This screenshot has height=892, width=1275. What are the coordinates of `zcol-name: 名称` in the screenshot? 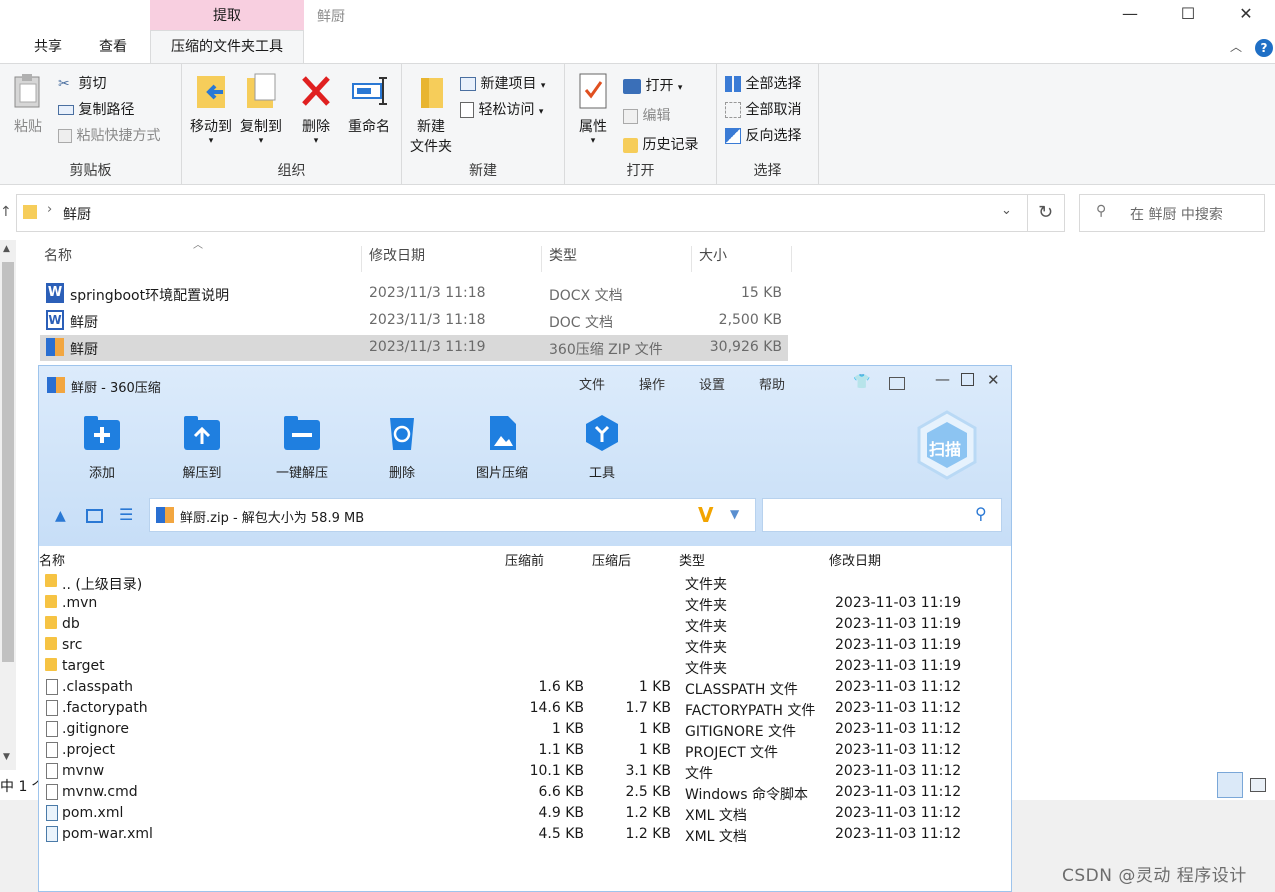 It's located at (52, 559).